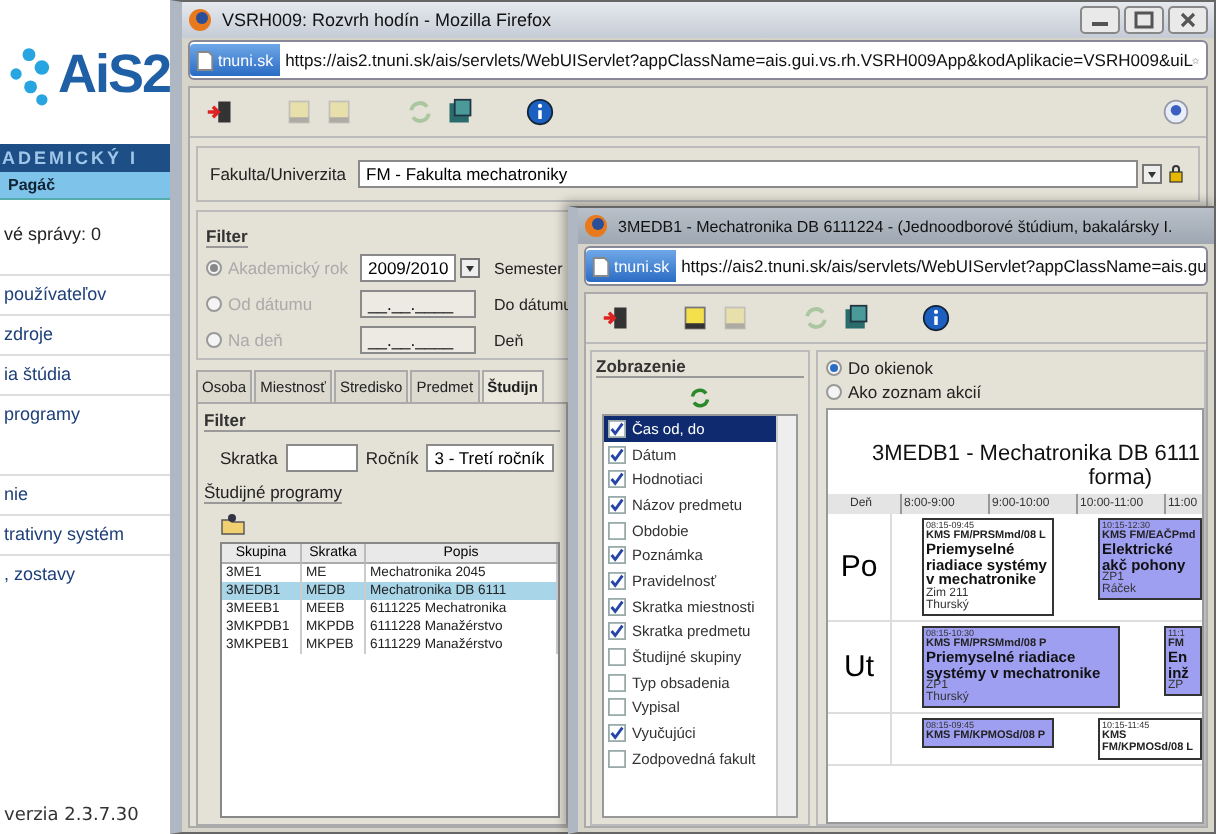 This screenshot has width=1216, height=834. What do you see at coordinates (490, 458) in the screenshot?
I see `grade-dropdown: 3 - Tretí ročník` at bounding box center [490, 458].